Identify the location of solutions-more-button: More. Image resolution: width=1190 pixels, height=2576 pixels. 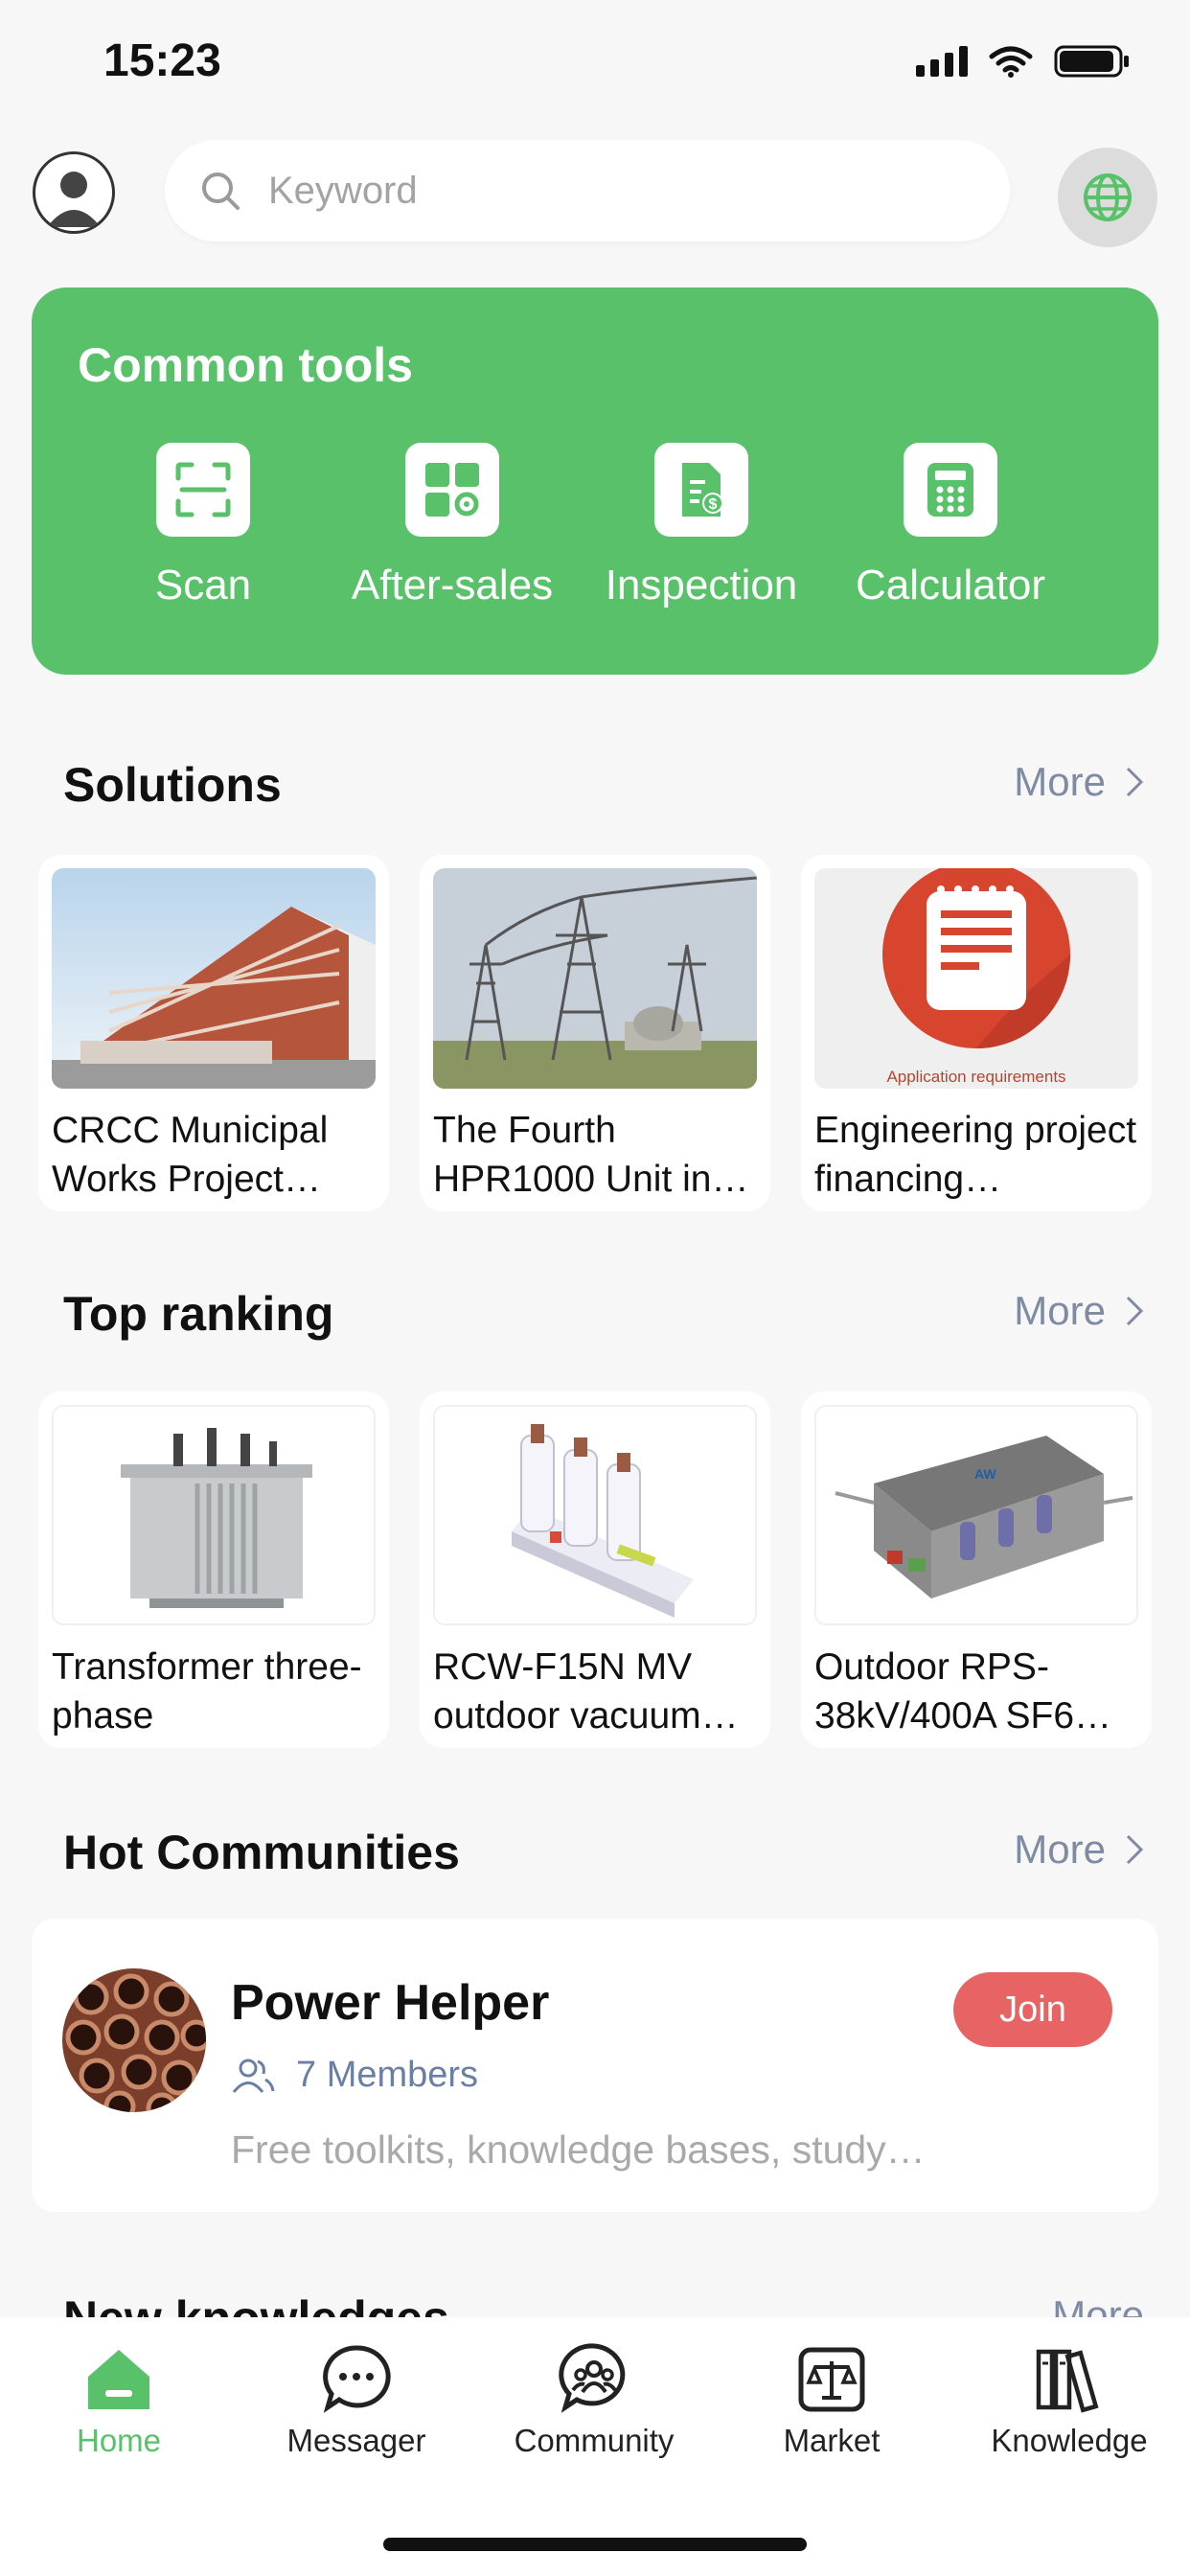
(1079, 782).